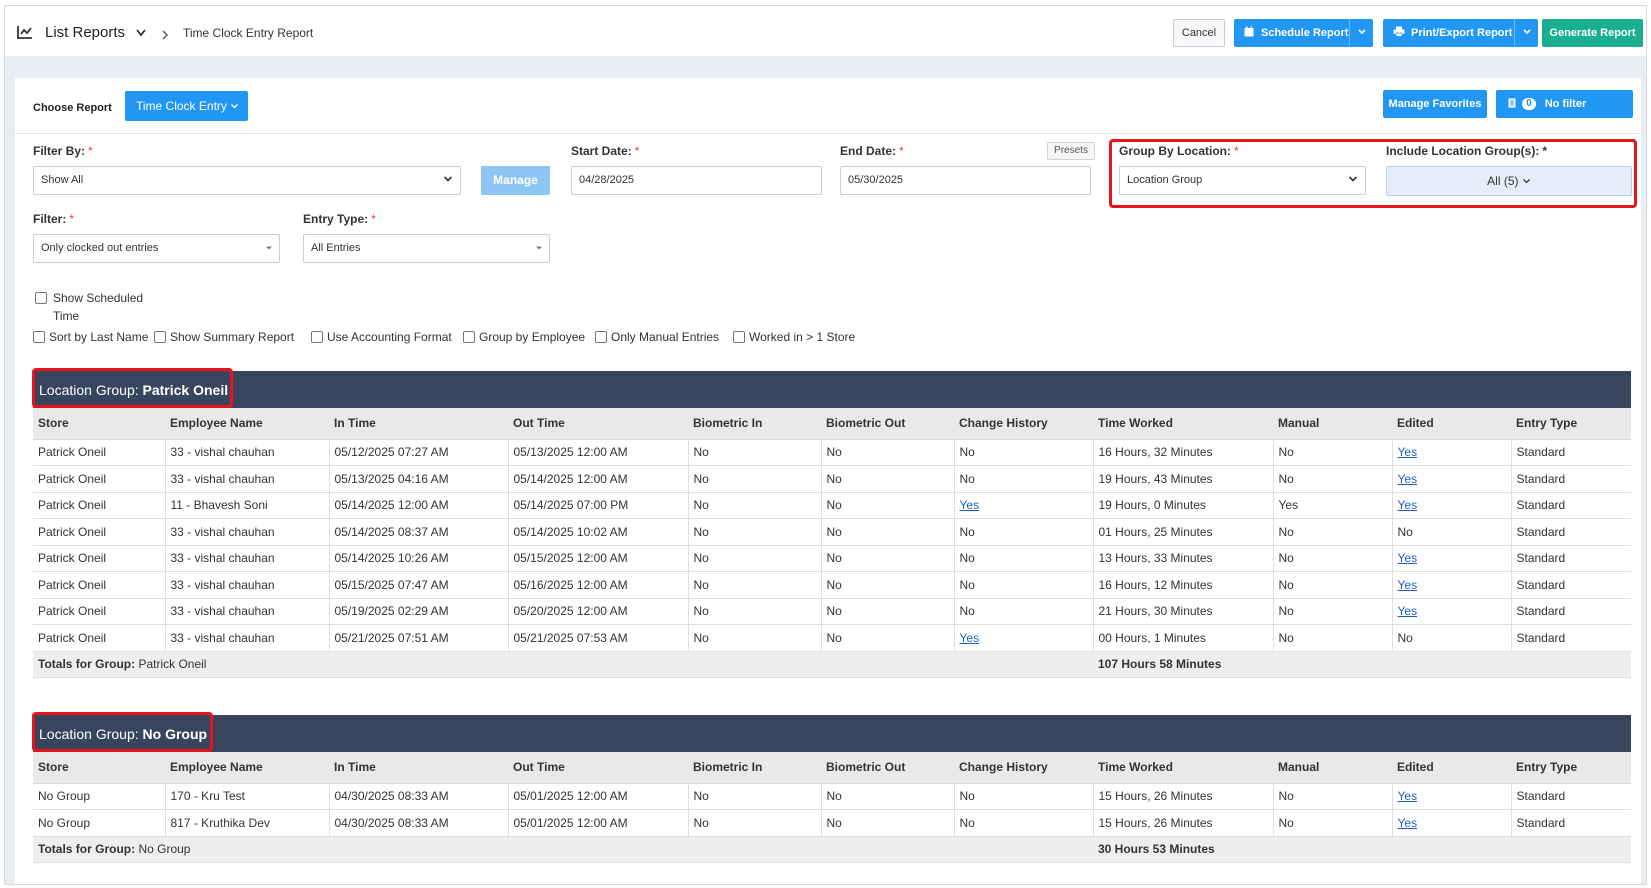  Describe the element at coordinates (98, 298) in the screenshot. I see `show-scheduled-label: Show Scheduled` at that location.